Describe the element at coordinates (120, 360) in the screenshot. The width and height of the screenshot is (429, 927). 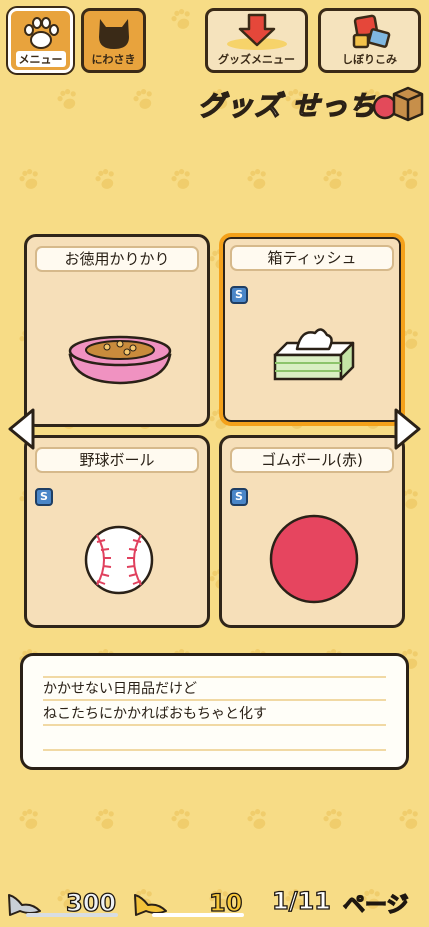
I see `pink-food-bowl-icon` at that location.